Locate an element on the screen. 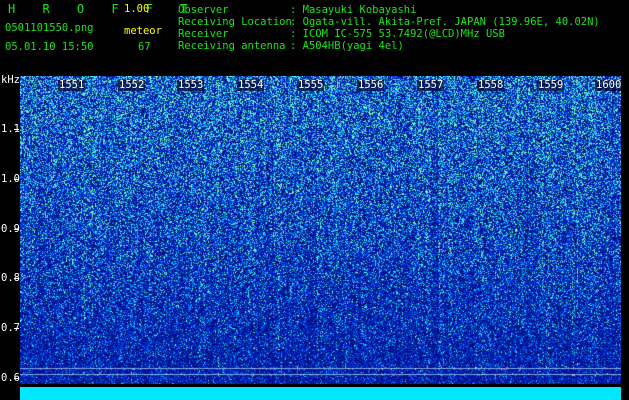 This screenshot has width=629, height=400. antenna-label: Receiving antenna is located at coordinates (232, 46).